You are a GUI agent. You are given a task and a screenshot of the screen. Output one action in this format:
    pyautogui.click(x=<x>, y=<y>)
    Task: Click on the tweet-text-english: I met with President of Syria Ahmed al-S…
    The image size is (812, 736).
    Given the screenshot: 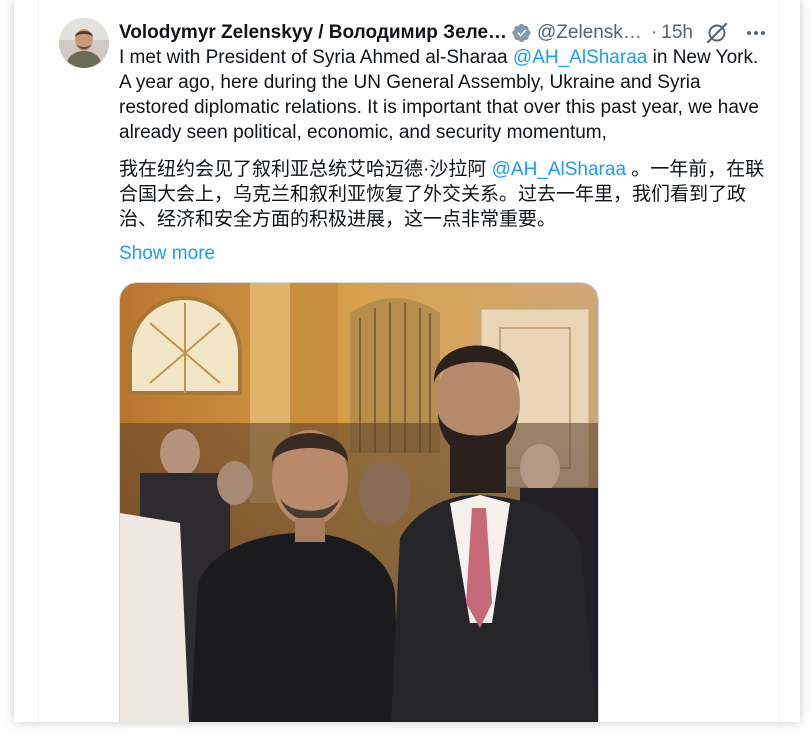 What is the action you would take?
    pyautogui.click(x=444, y=95)
    